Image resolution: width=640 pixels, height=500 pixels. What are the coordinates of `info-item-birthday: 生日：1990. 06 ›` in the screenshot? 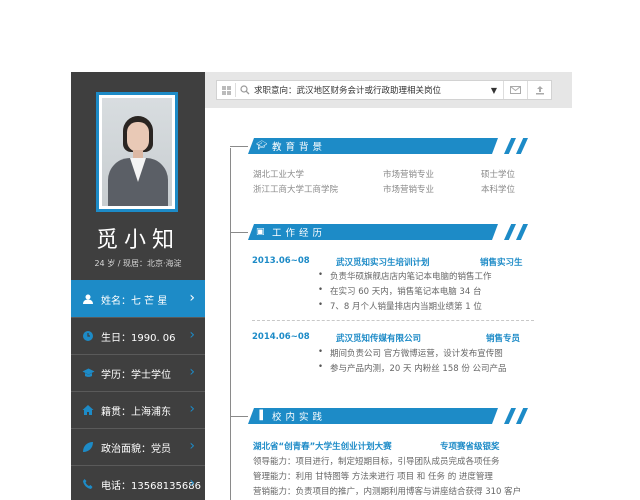 It's located at (138, 335).